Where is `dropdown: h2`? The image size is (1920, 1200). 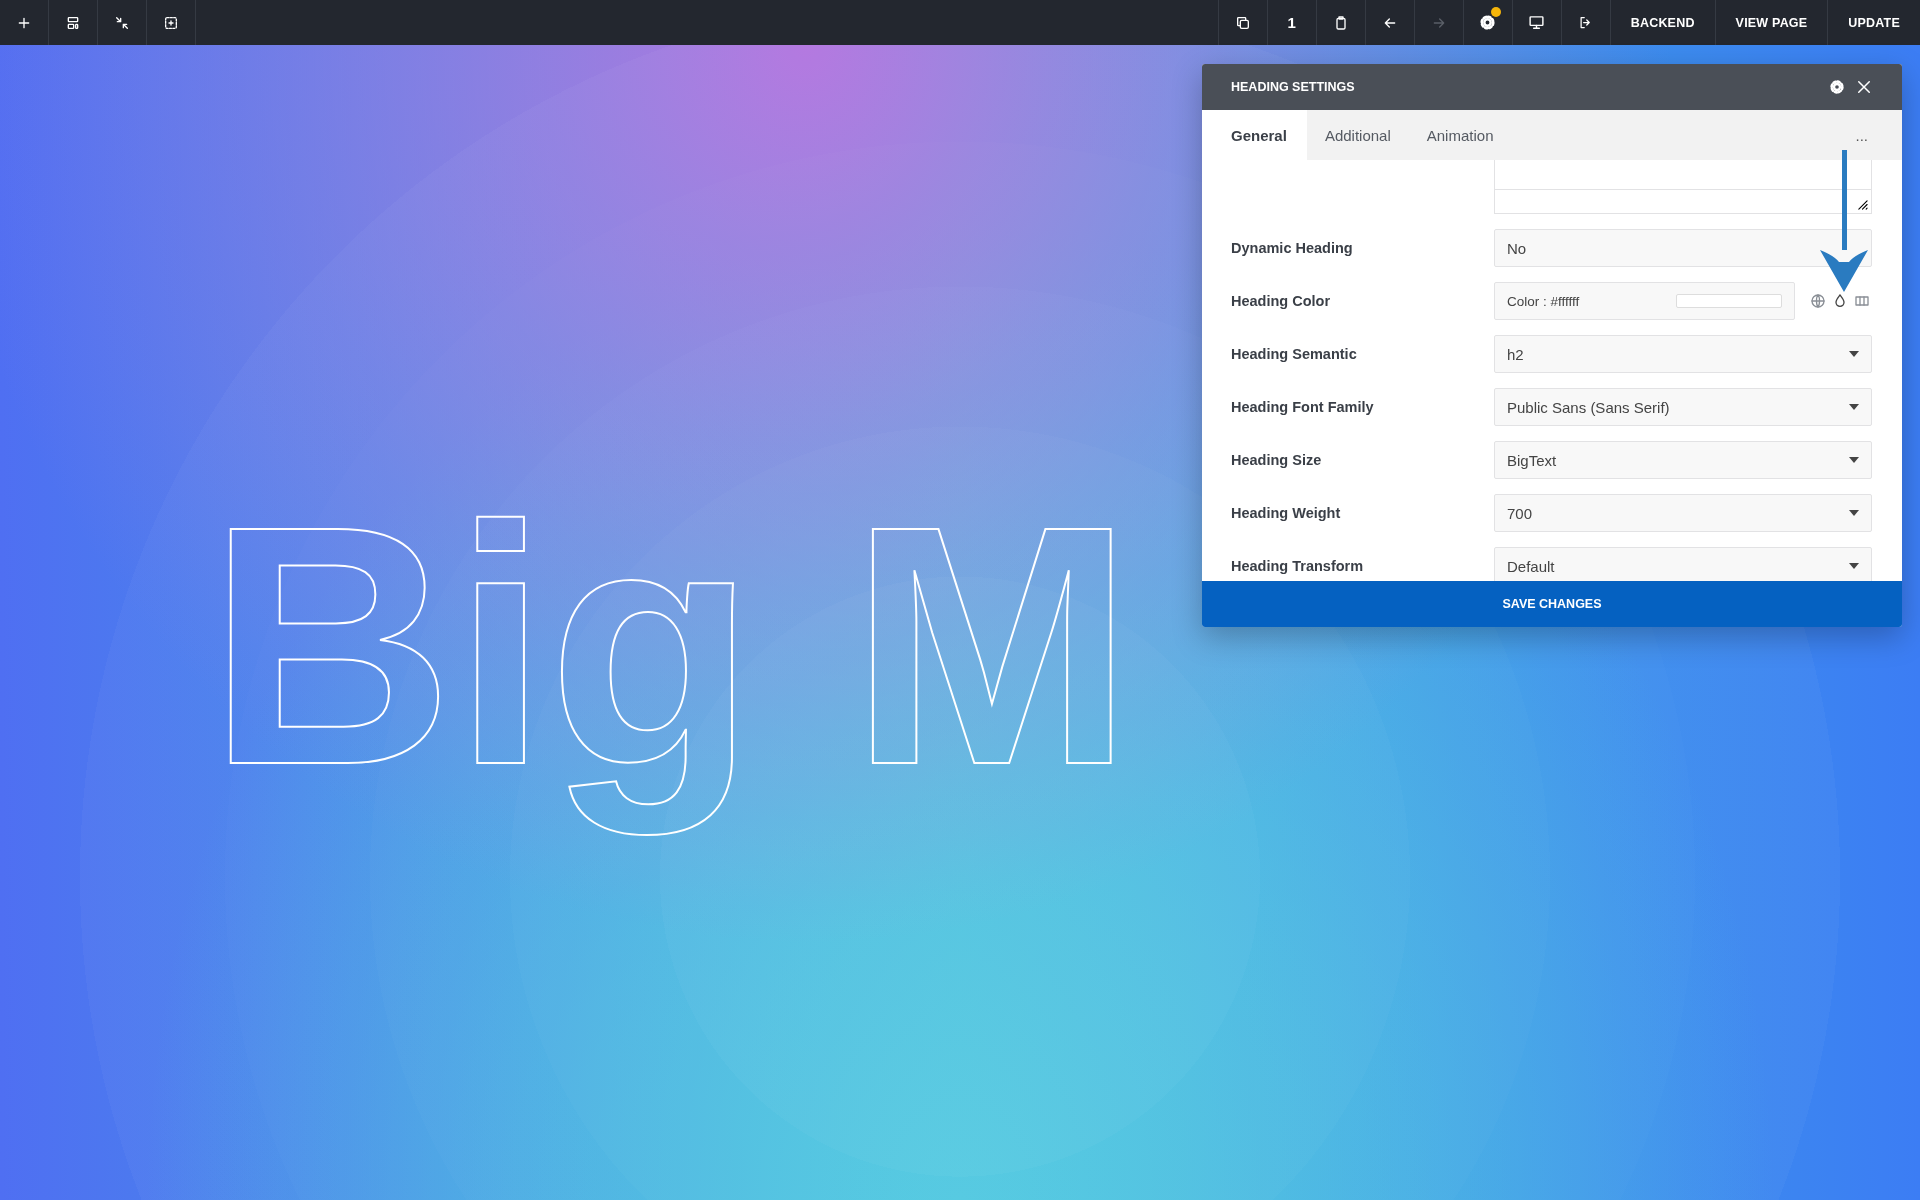 dropdown: h2 is located at coordinates (1683, 354).